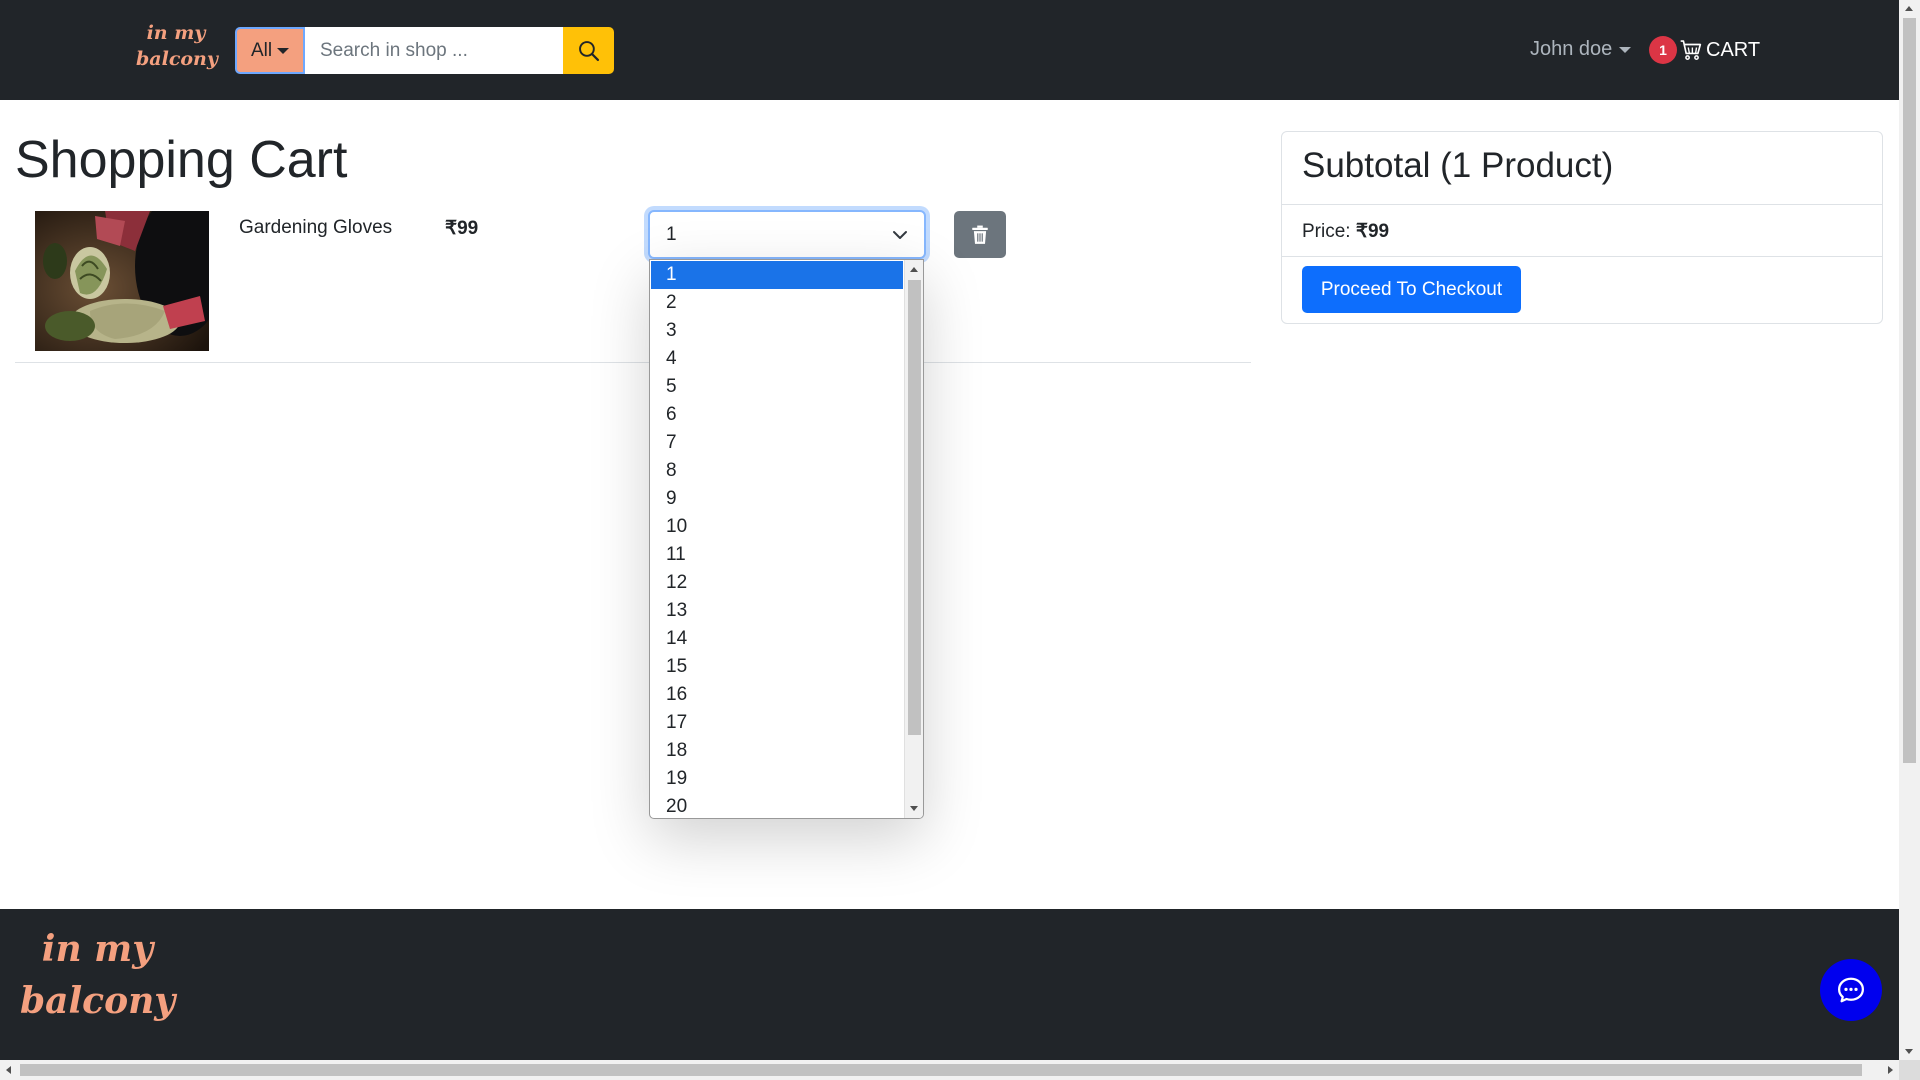 Image resolution: width=1920 pixels, height=1080 pixels. Describe the element at coordinates (941, 1070) in the screenshot. I see `horizontal-scrollbar-thumb` at that location.